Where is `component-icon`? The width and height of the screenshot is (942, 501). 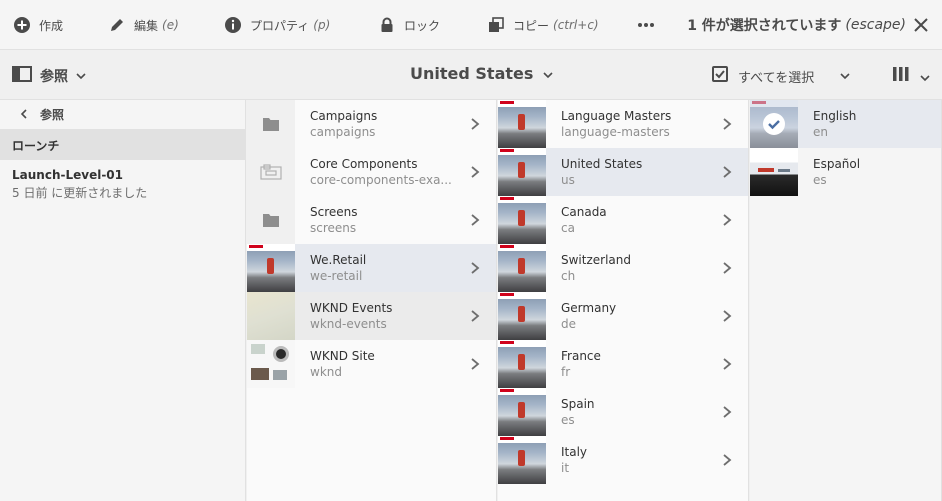 component-icon is located at coordinates (271, 172).